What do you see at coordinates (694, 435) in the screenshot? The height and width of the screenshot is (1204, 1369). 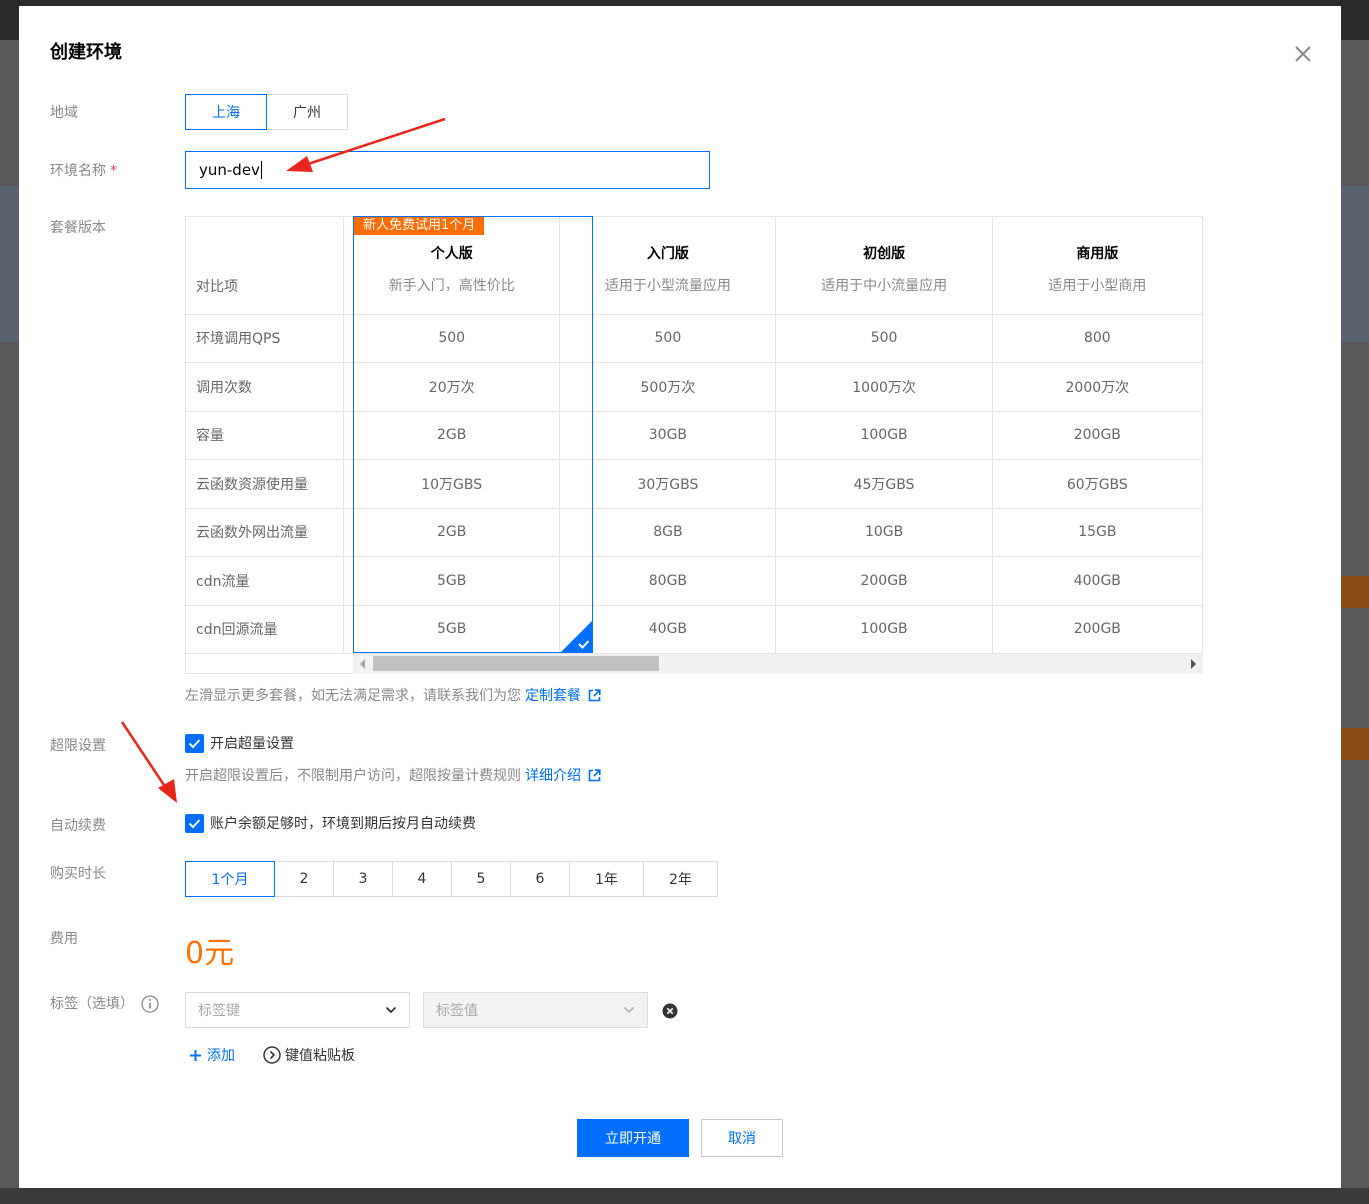 I see `plan-table-row: 容量 2GB 30GB 100GB 200GB` at bounding box center [694, 435].